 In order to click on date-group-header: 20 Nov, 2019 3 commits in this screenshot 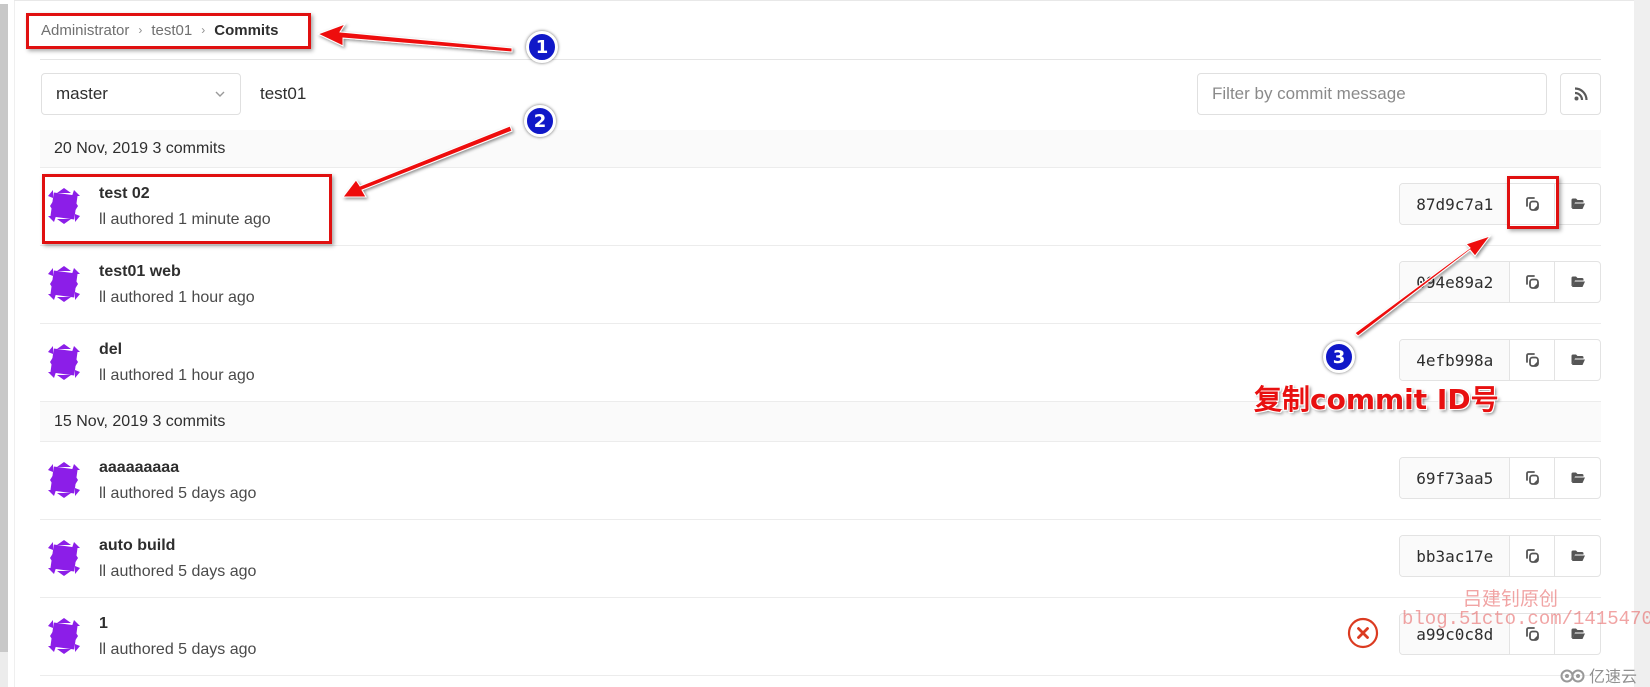, I will do `click(820, 149)`.